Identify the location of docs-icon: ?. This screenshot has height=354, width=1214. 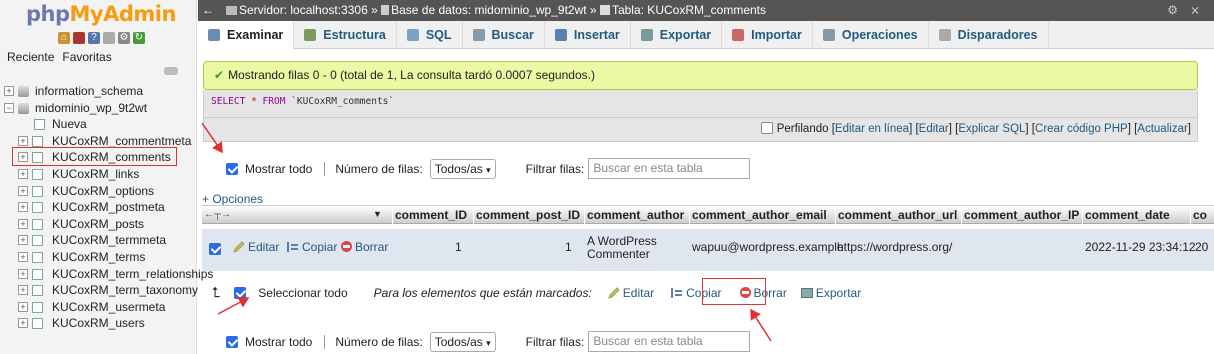
(94, 38).